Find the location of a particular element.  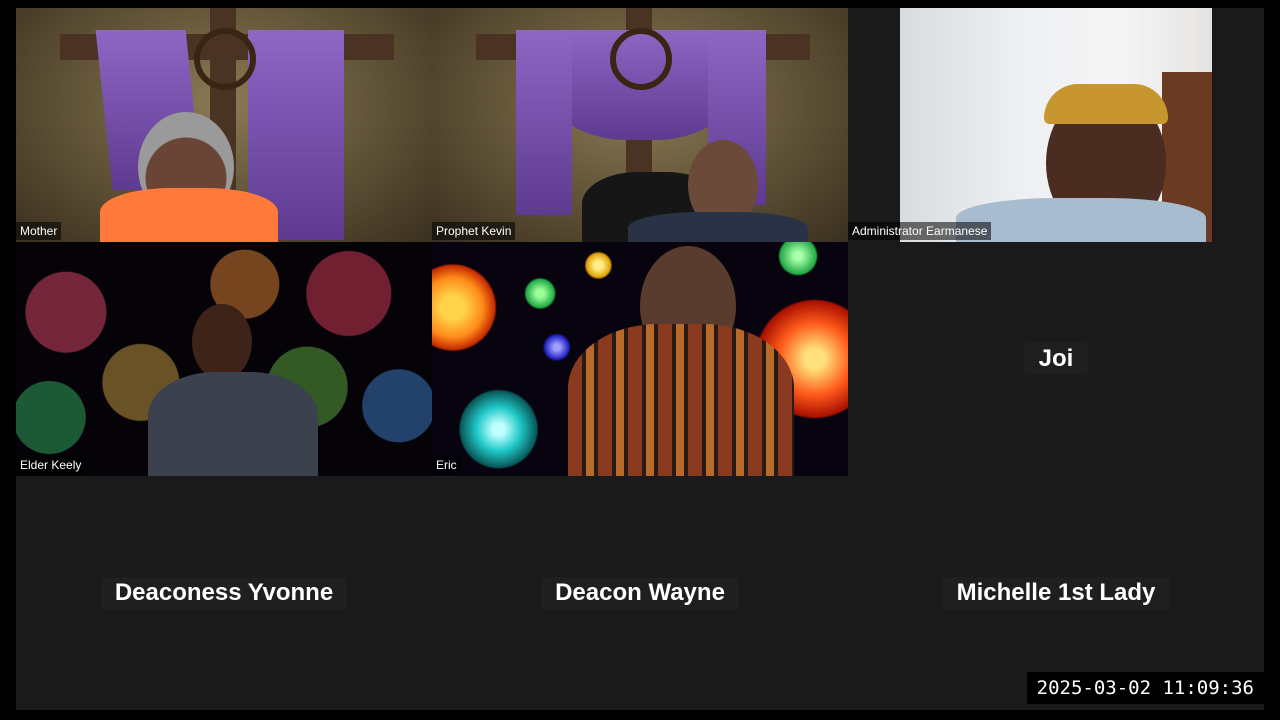

video-tile-deaconess-yvonne: Deaconess Yvonne is located at coordinates (224, 593).